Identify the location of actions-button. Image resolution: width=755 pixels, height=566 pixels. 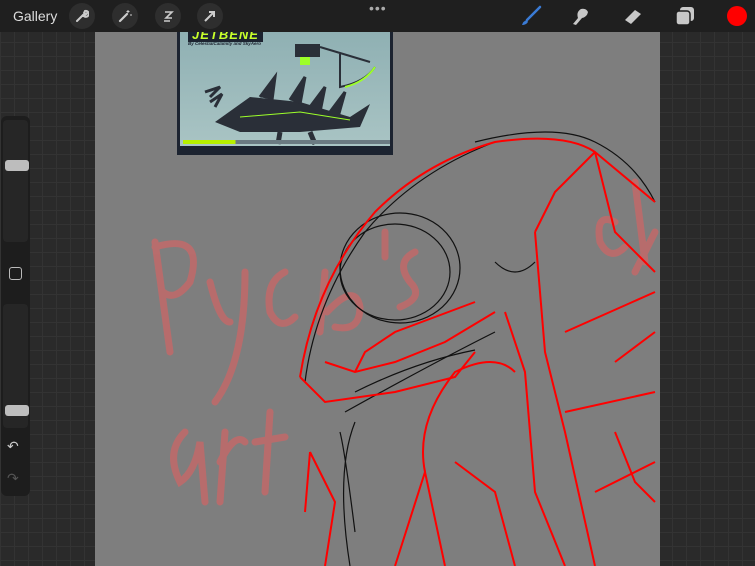
(82, 16).